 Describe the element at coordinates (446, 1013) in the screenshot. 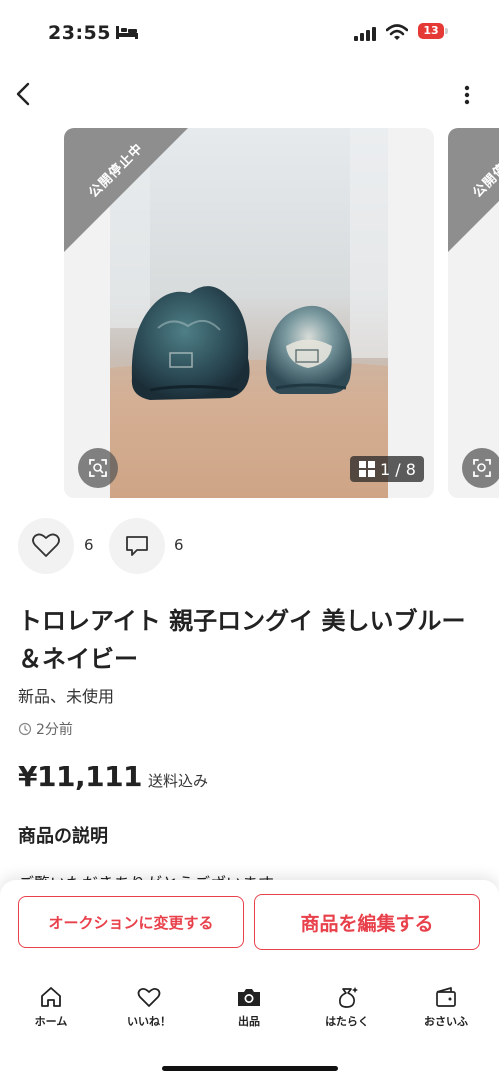

I see `tab-wallet: おさいふ` at that location.